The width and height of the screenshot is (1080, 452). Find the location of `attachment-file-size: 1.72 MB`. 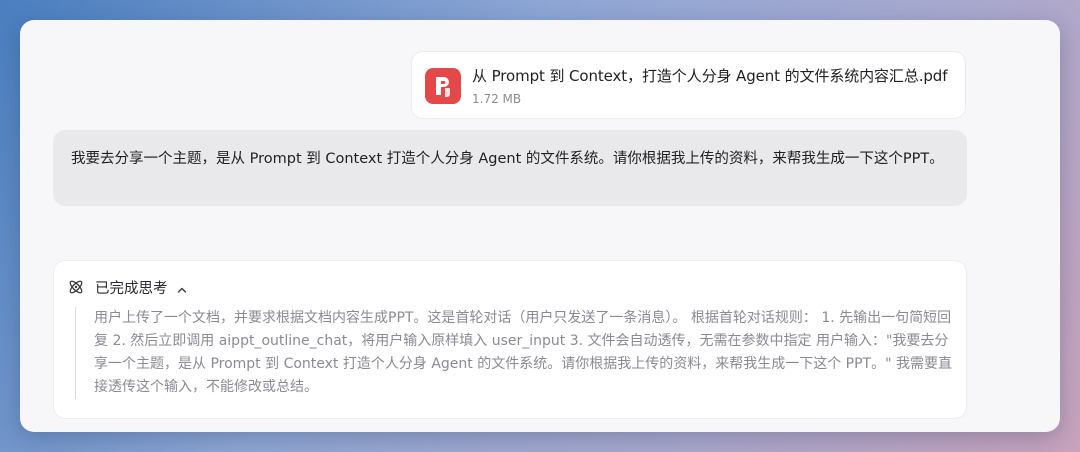

attachment-file-size: 1.72 MB is located at coordinates (497, 99).